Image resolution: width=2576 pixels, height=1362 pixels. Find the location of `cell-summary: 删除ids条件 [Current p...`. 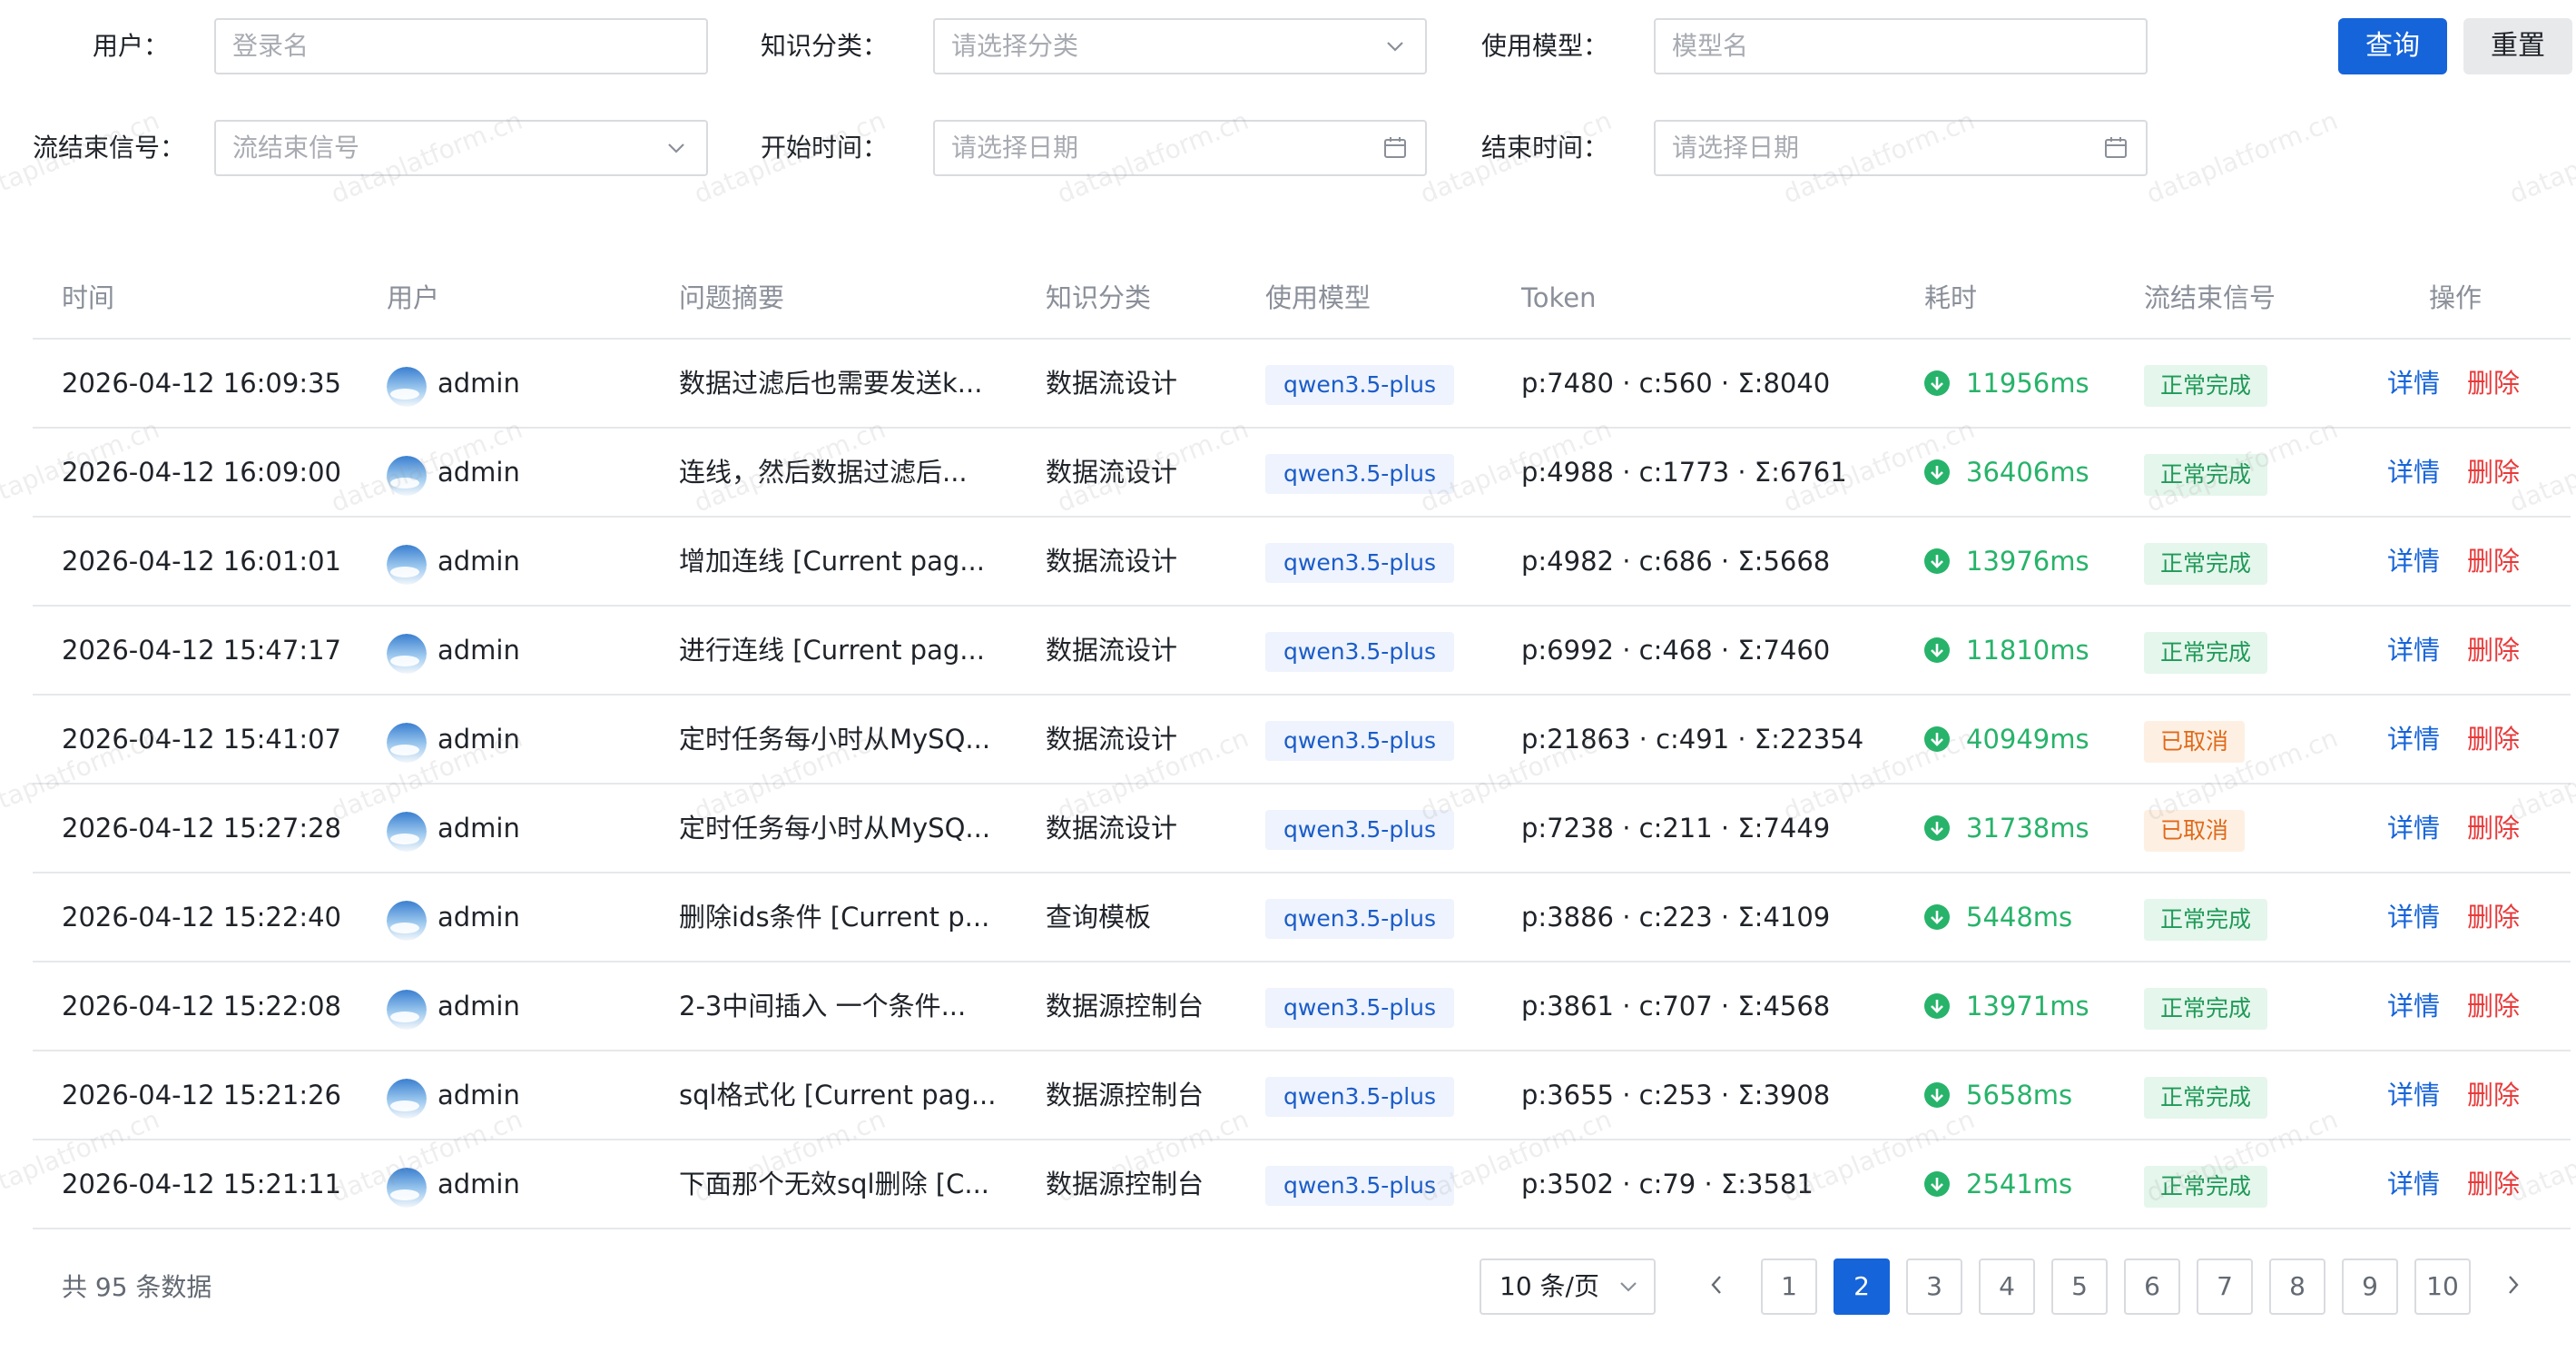

cell-summary: 删除ids条件 [Current p... is located at coordinates (834, 917).